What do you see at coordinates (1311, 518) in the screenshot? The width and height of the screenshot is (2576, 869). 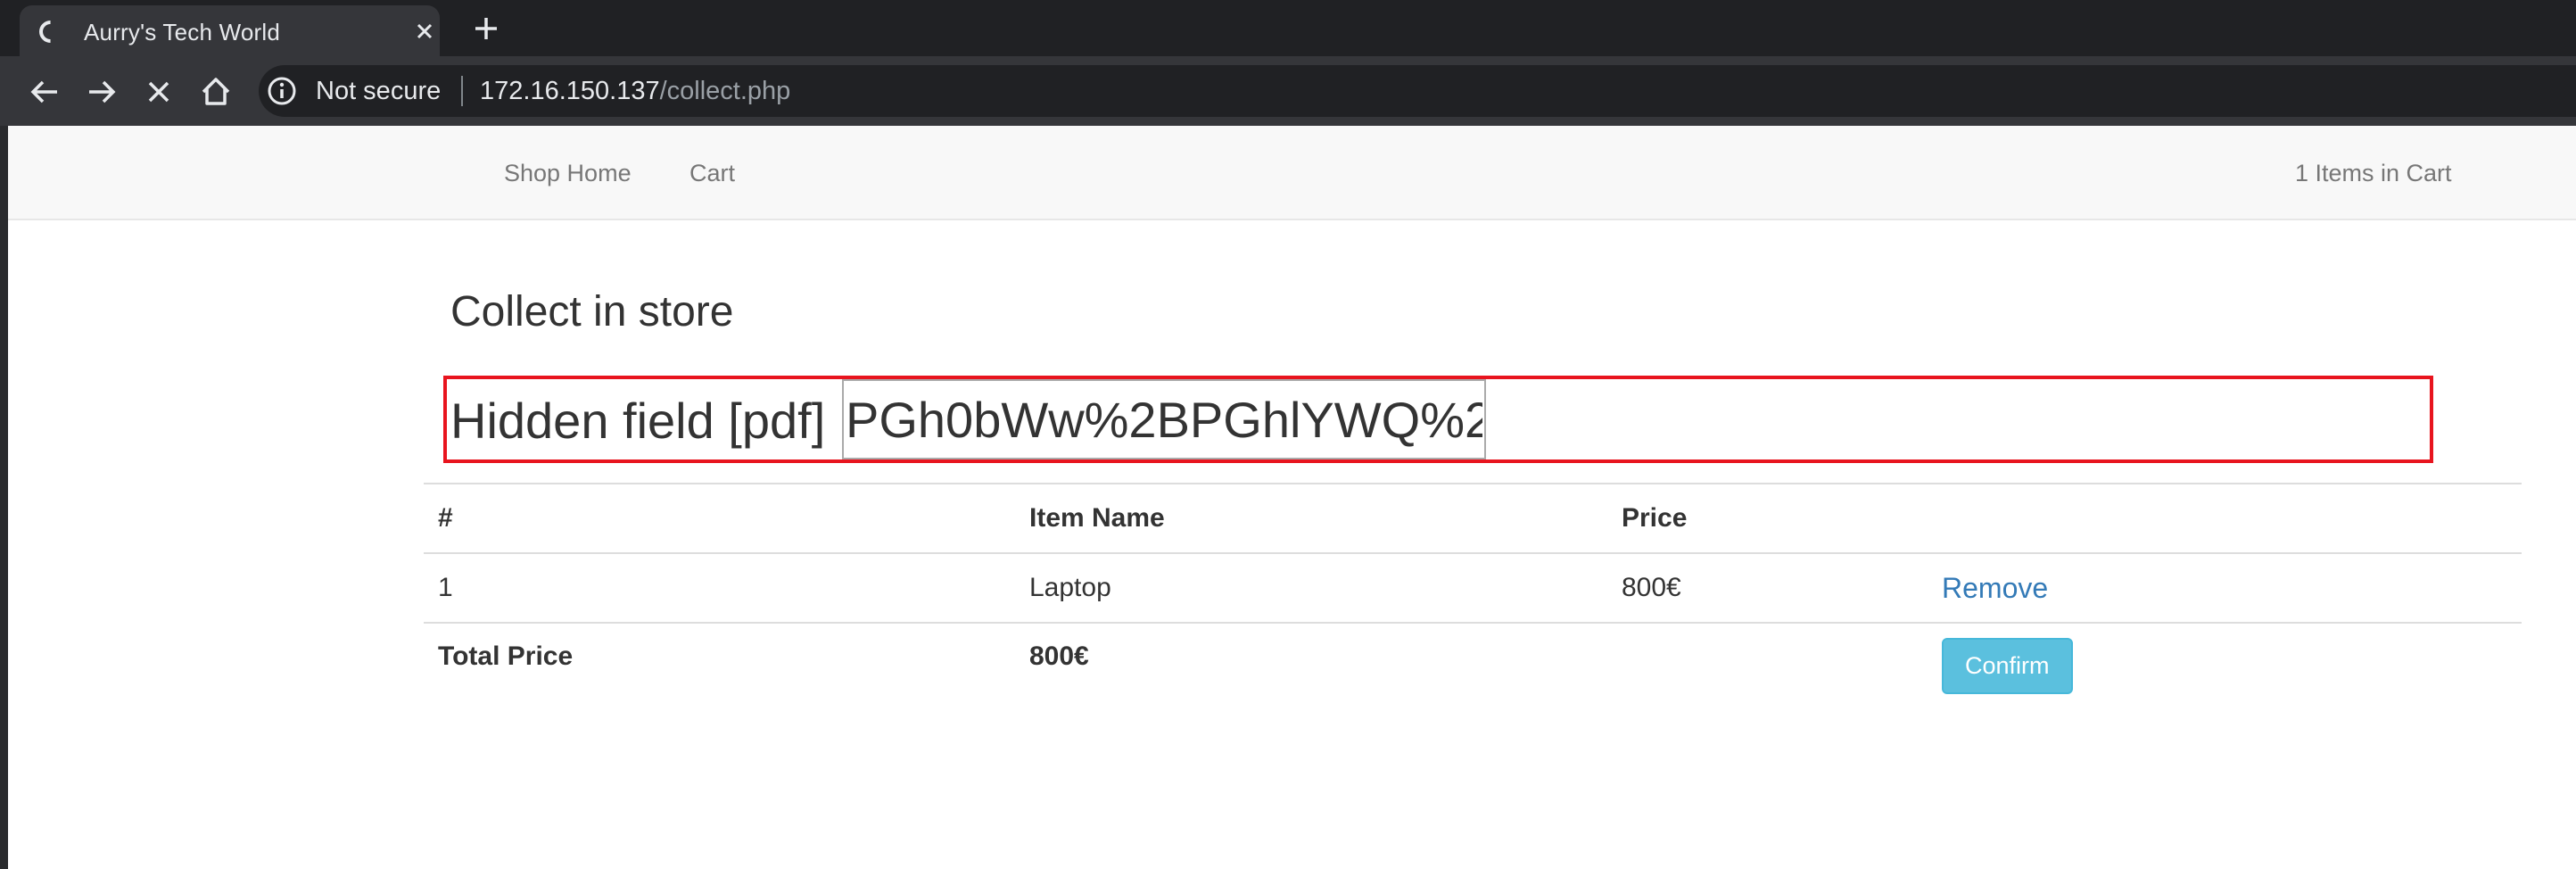 I see `header-item-name: Item Name` at bounding box center [1311, 518].